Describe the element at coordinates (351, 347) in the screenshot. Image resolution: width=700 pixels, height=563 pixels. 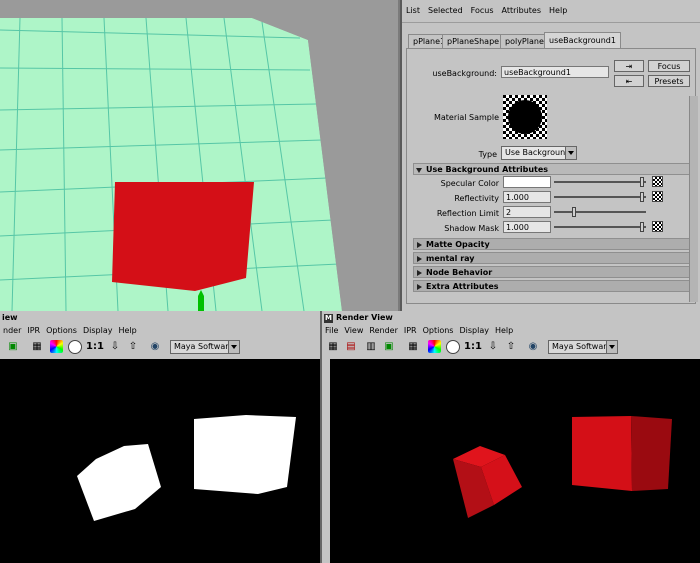
I see `render-region-icon: ▤` at that location.